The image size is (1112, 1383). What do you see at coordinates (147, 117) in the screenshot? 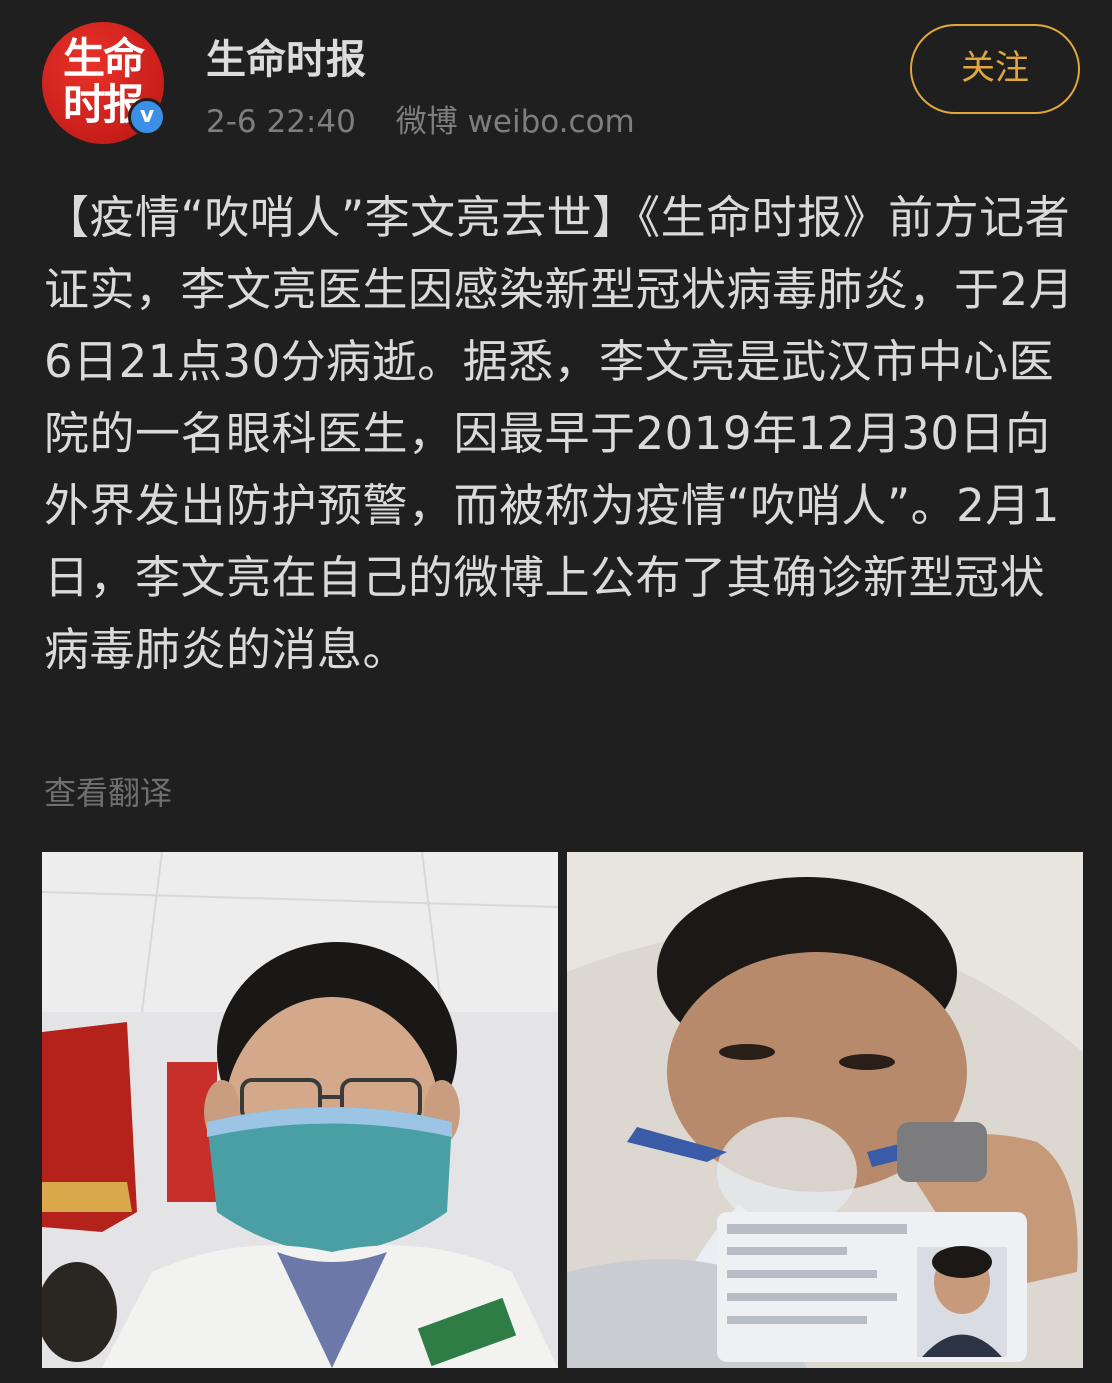
I see `verified-icon: v` at bounding box center [147, 117].